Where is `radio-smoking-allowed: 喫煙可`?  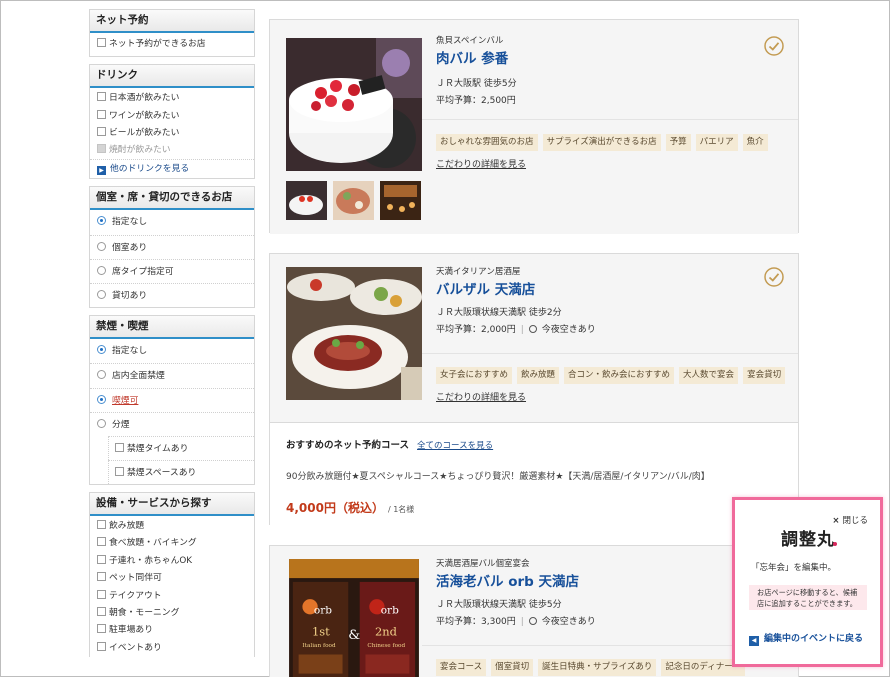 radio-smoking-allowed: 喫煙可 is located at coordinates (172, 399).